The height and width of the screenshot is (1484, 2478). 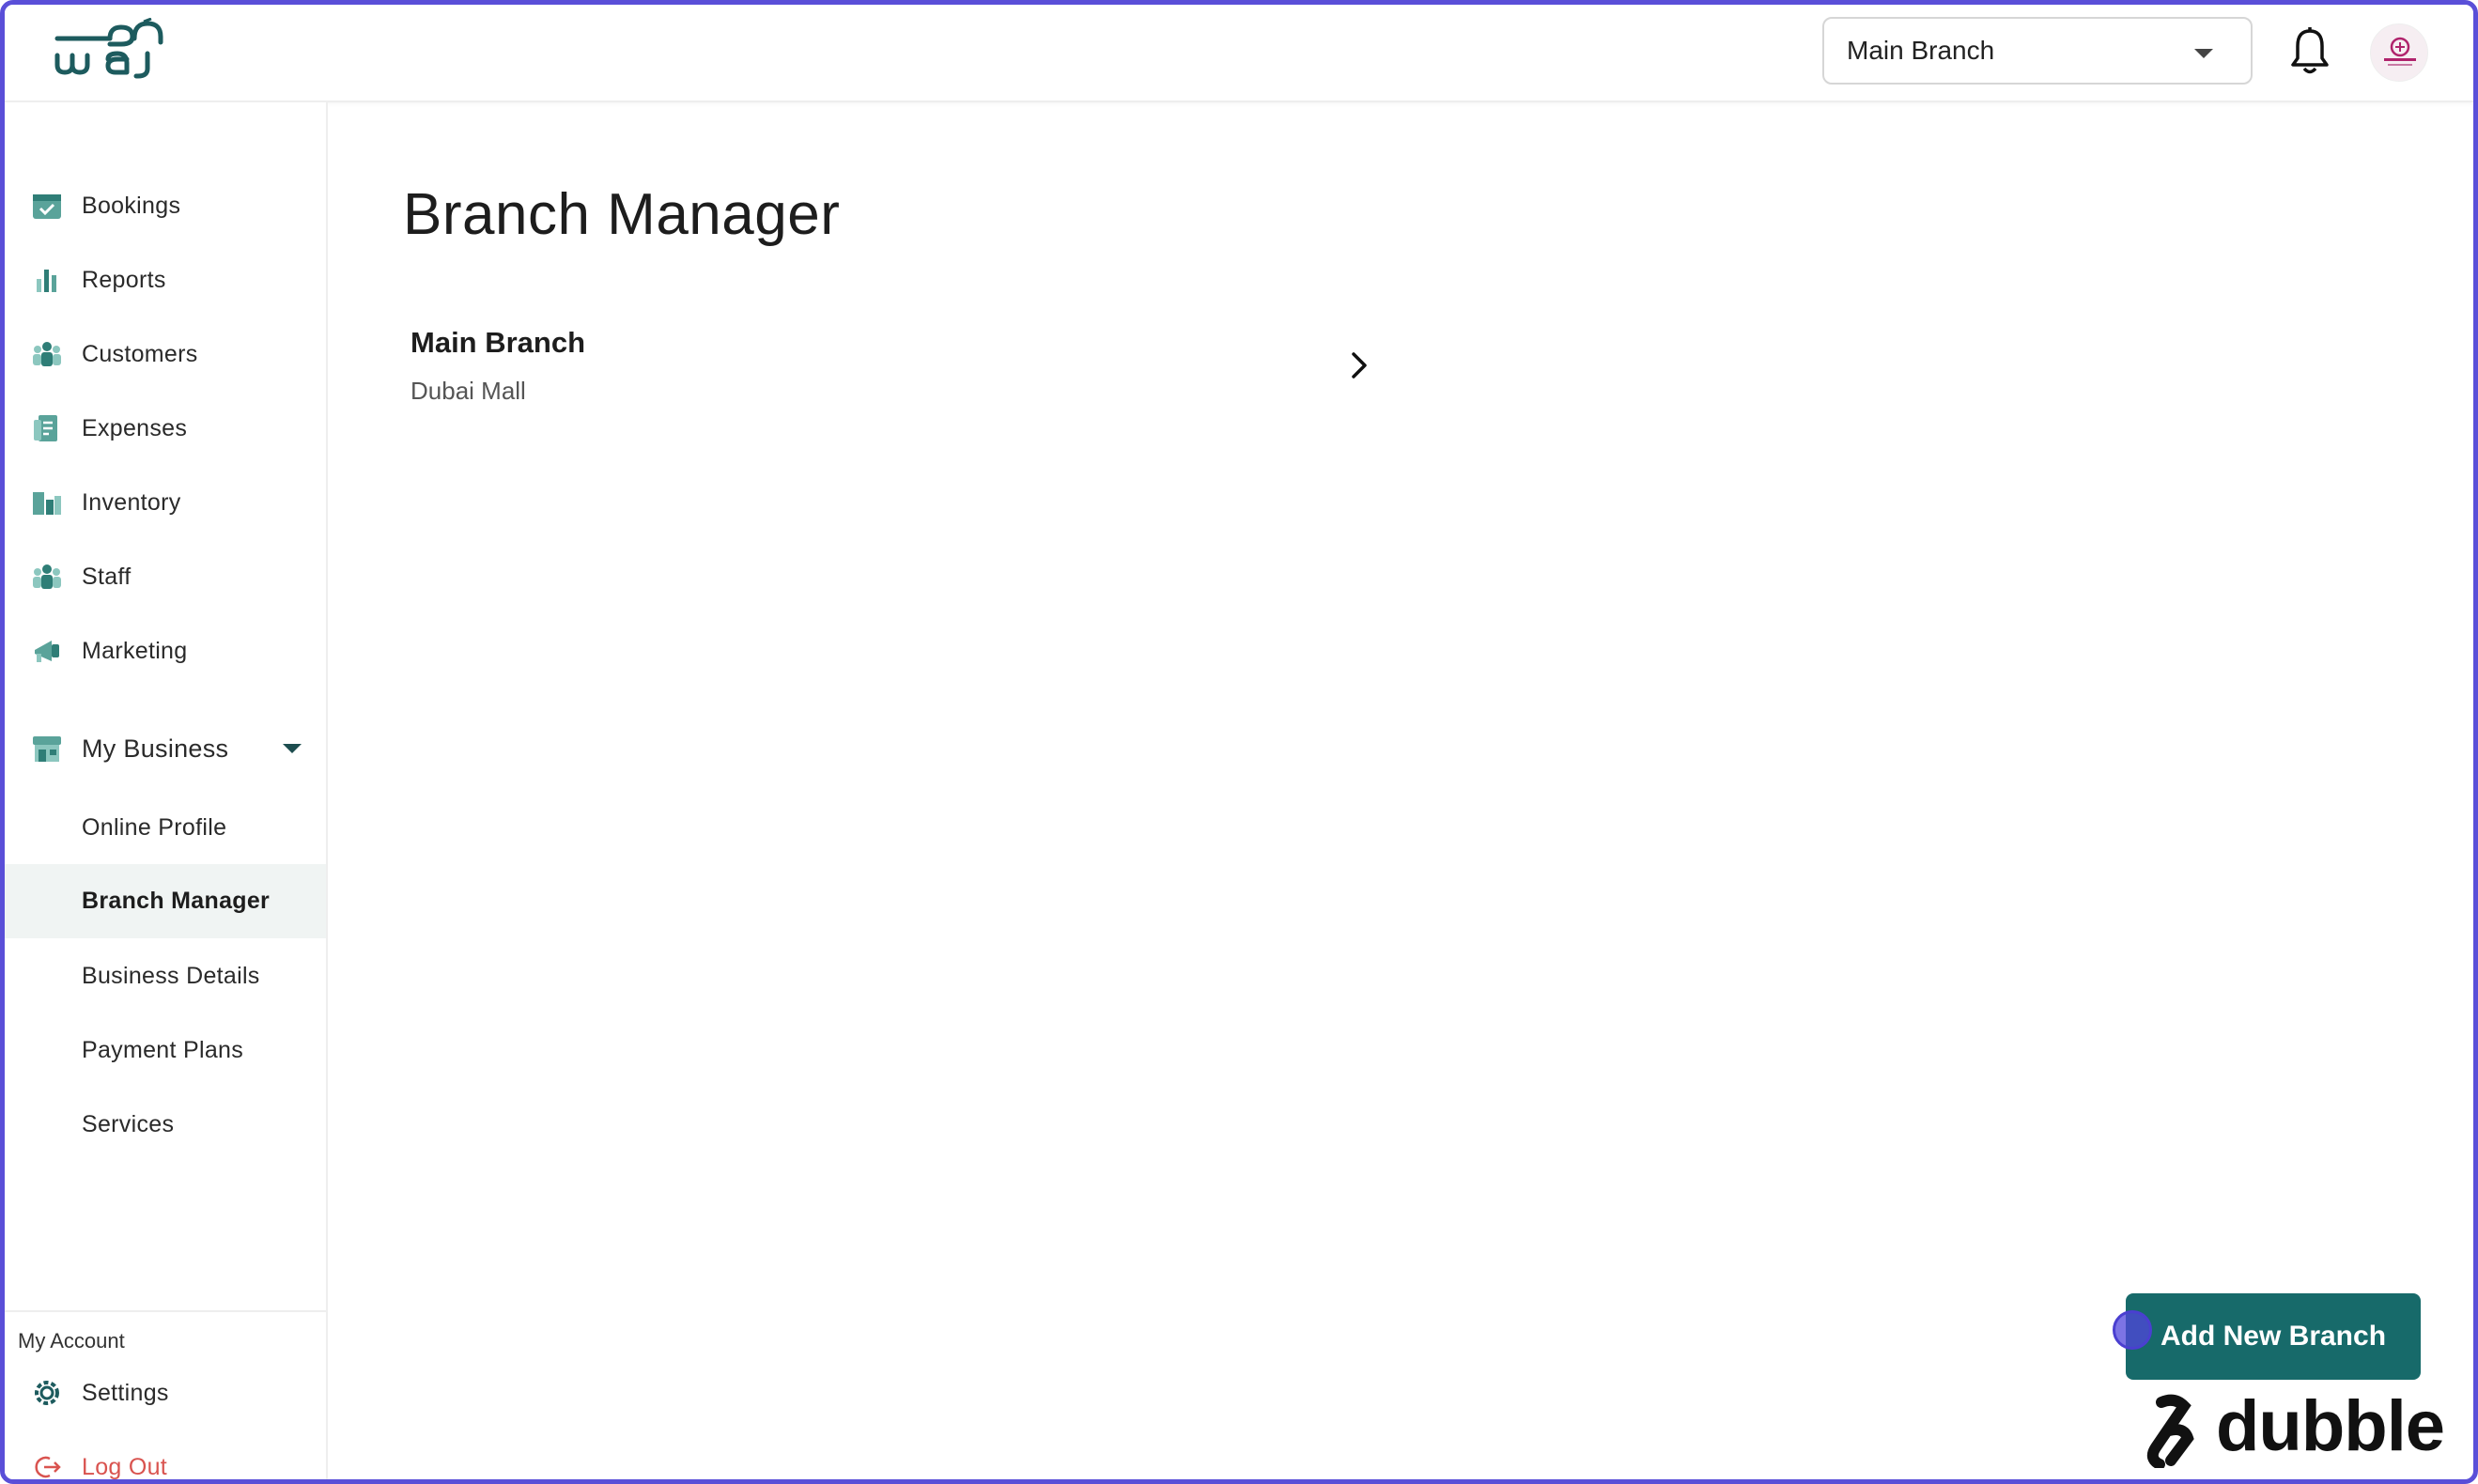 I want to click on sidebar-item-label: Inventory, so click(x=132, y=502).